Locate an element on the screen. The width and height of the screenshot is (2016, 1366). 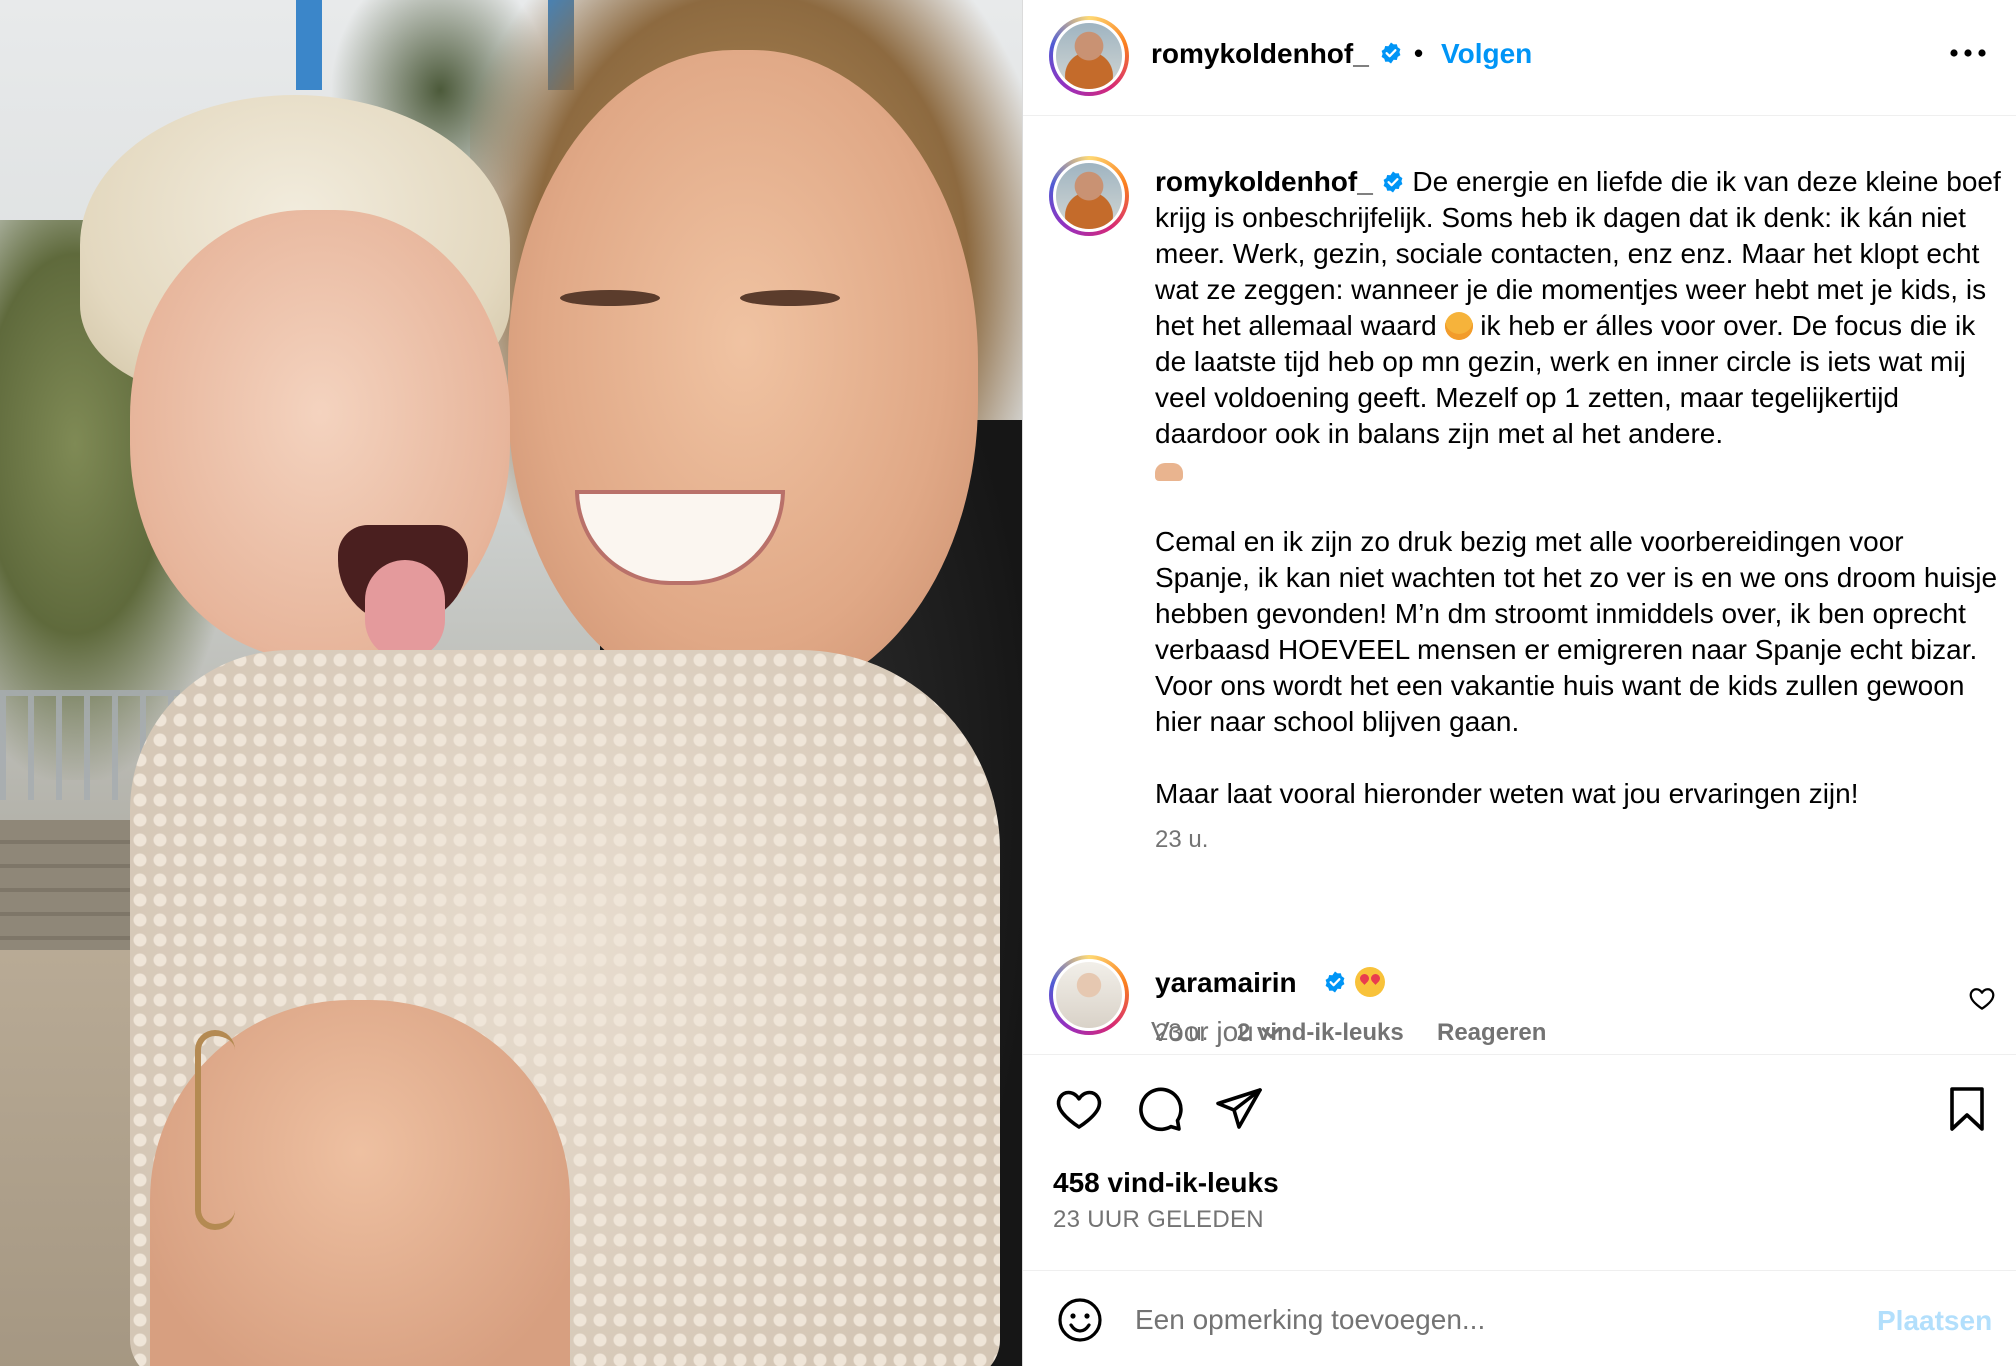
comment-likes-count: 2 vind-ik-leuks is located at coordinates (1320, 1033).